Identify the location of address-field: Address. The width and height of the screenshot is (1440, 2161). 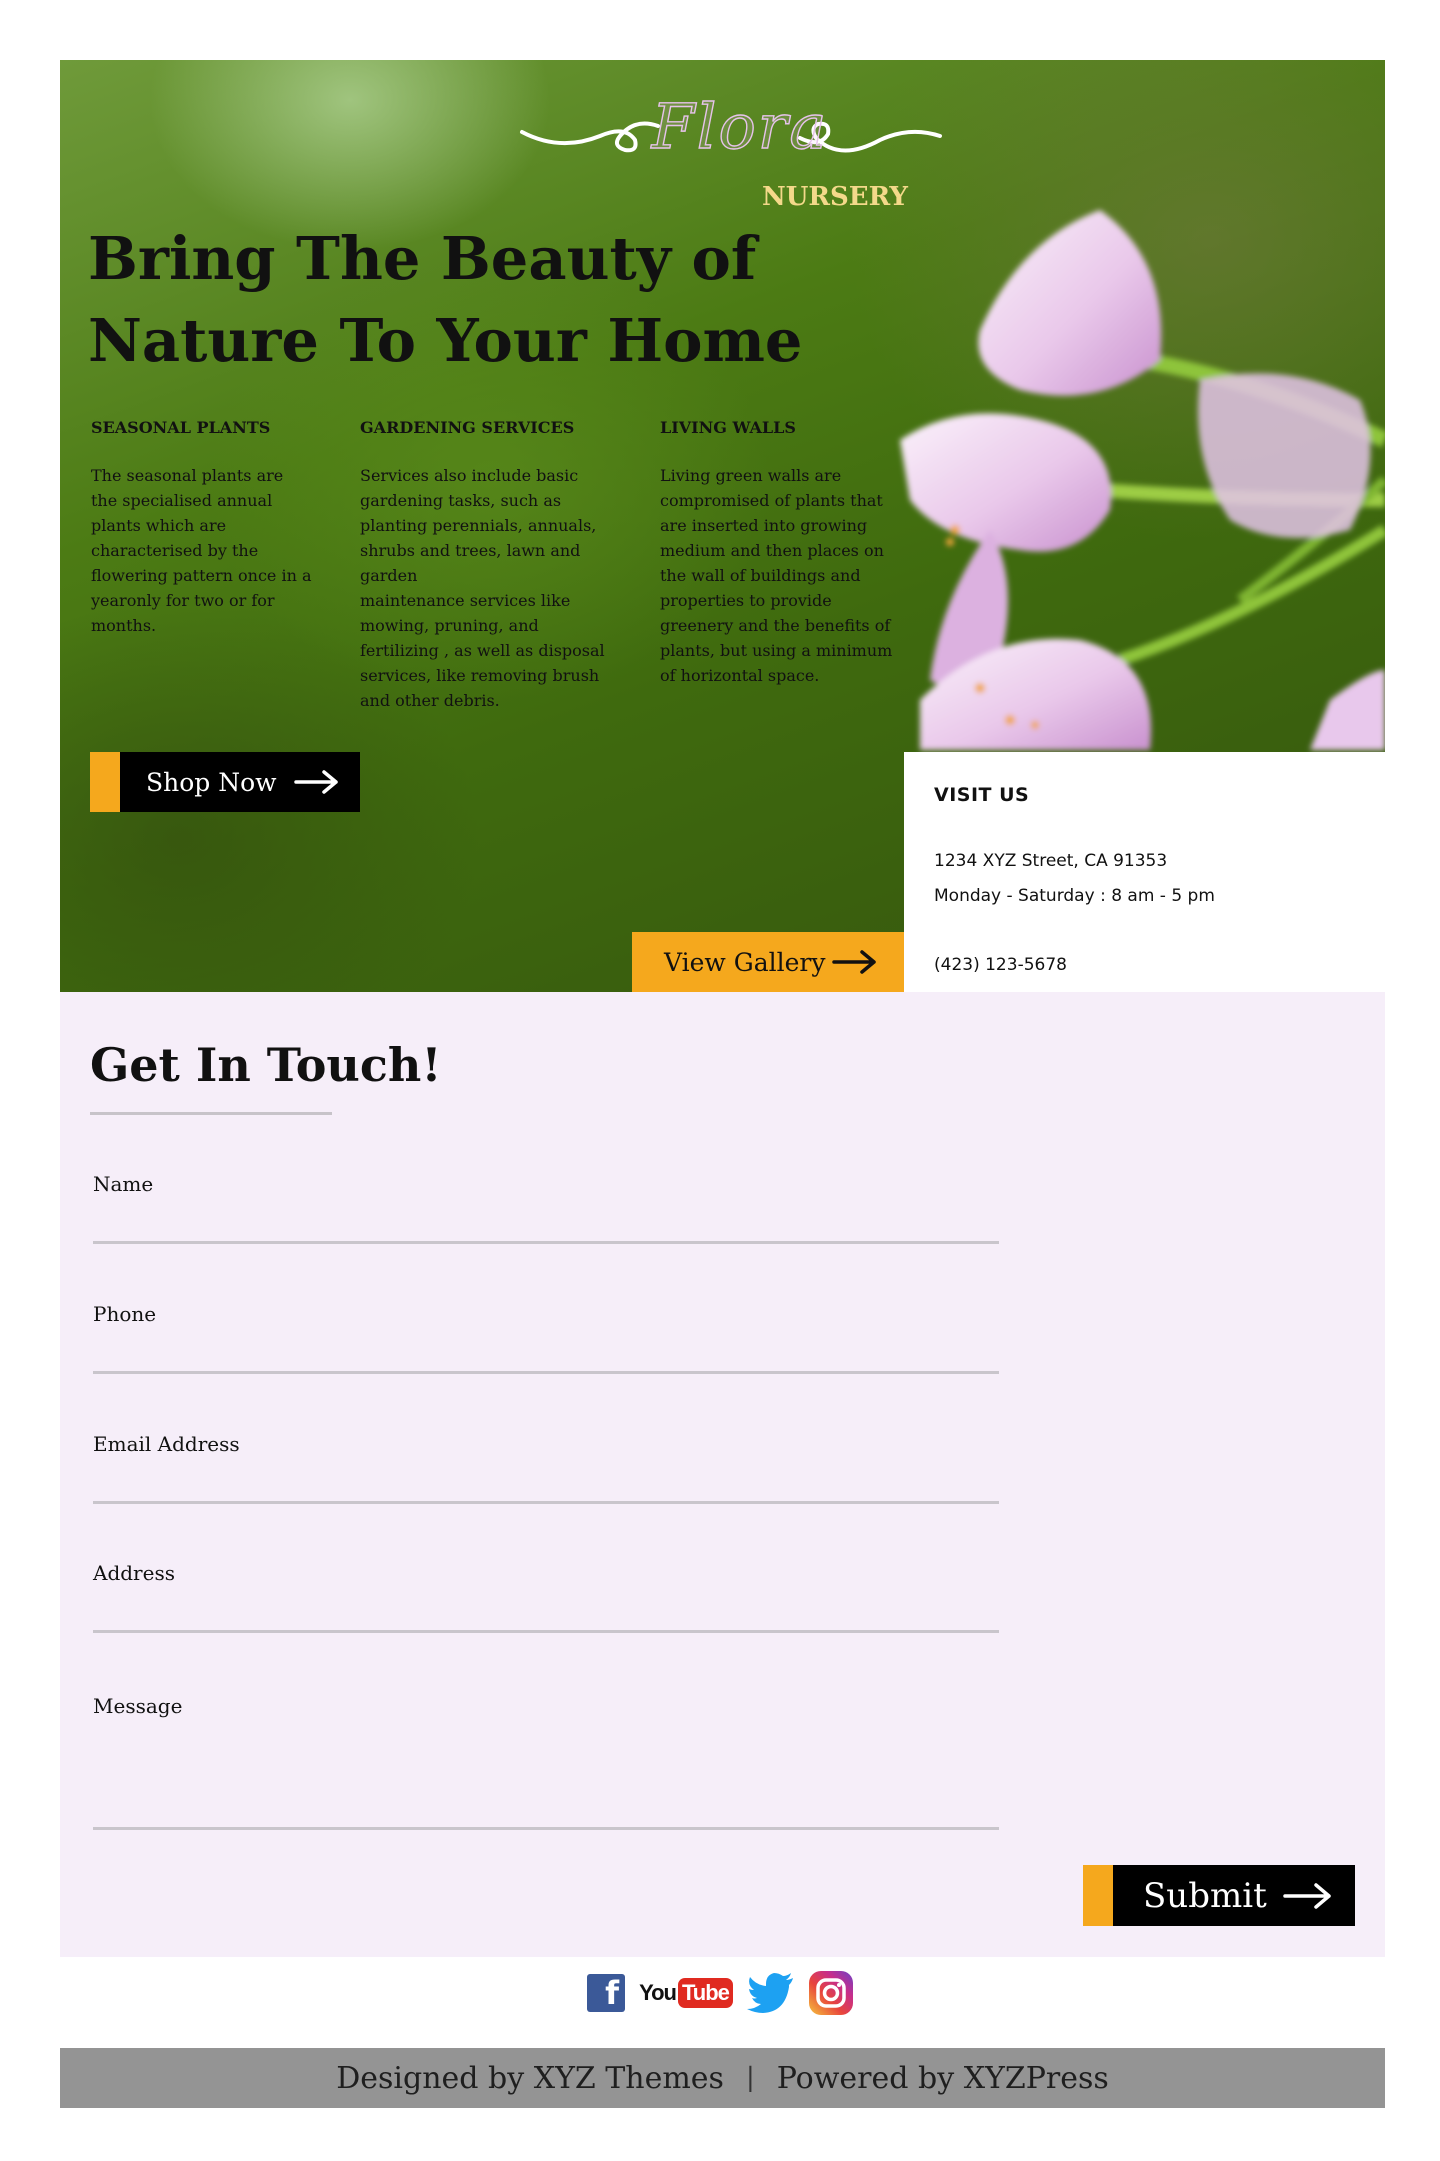
(546, 1597).